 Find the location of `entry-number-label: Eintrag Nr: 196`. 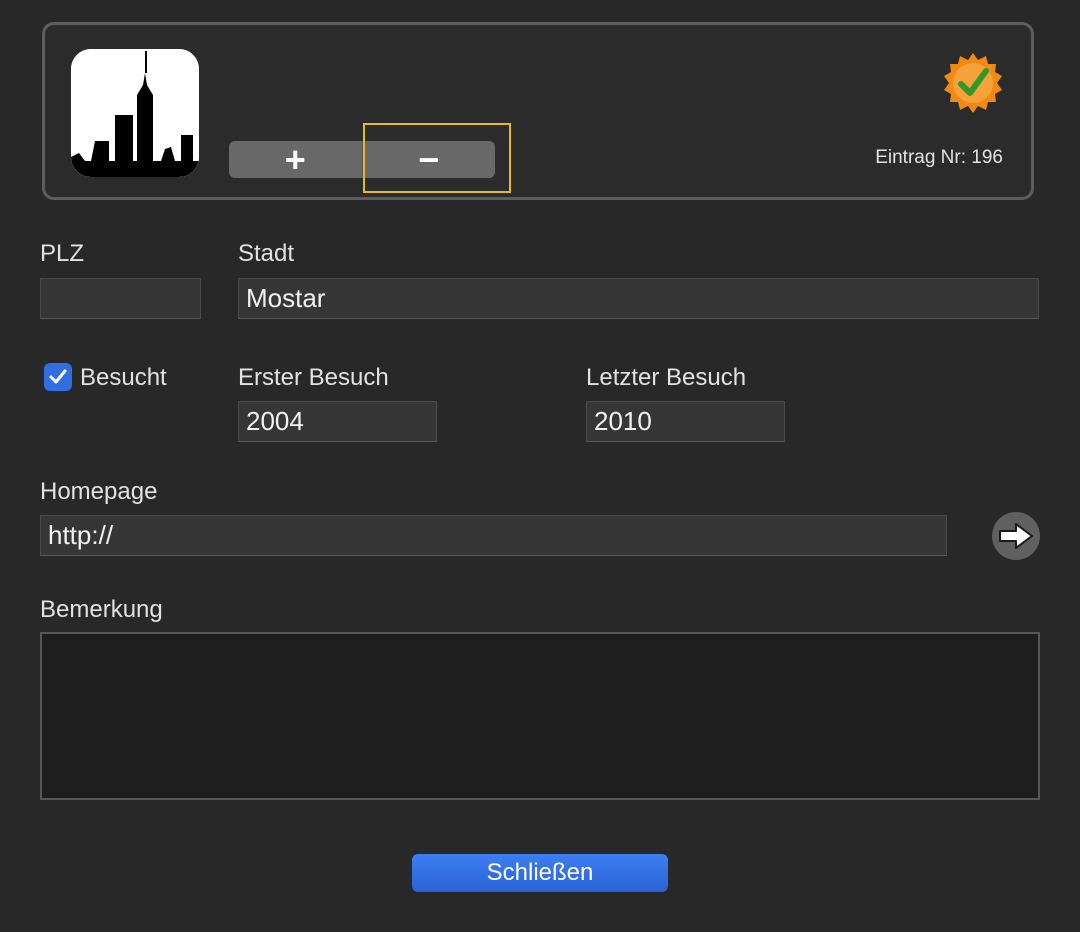

entry-number-label: Eintrag Nr: 196 is located at coordinates (939, 157).